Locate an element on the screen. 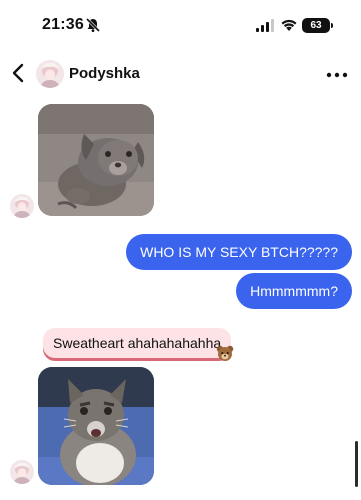 The width and height of the screenshot is (361, 500). chat-header: Podyshka is located at coordinates (180, 74).